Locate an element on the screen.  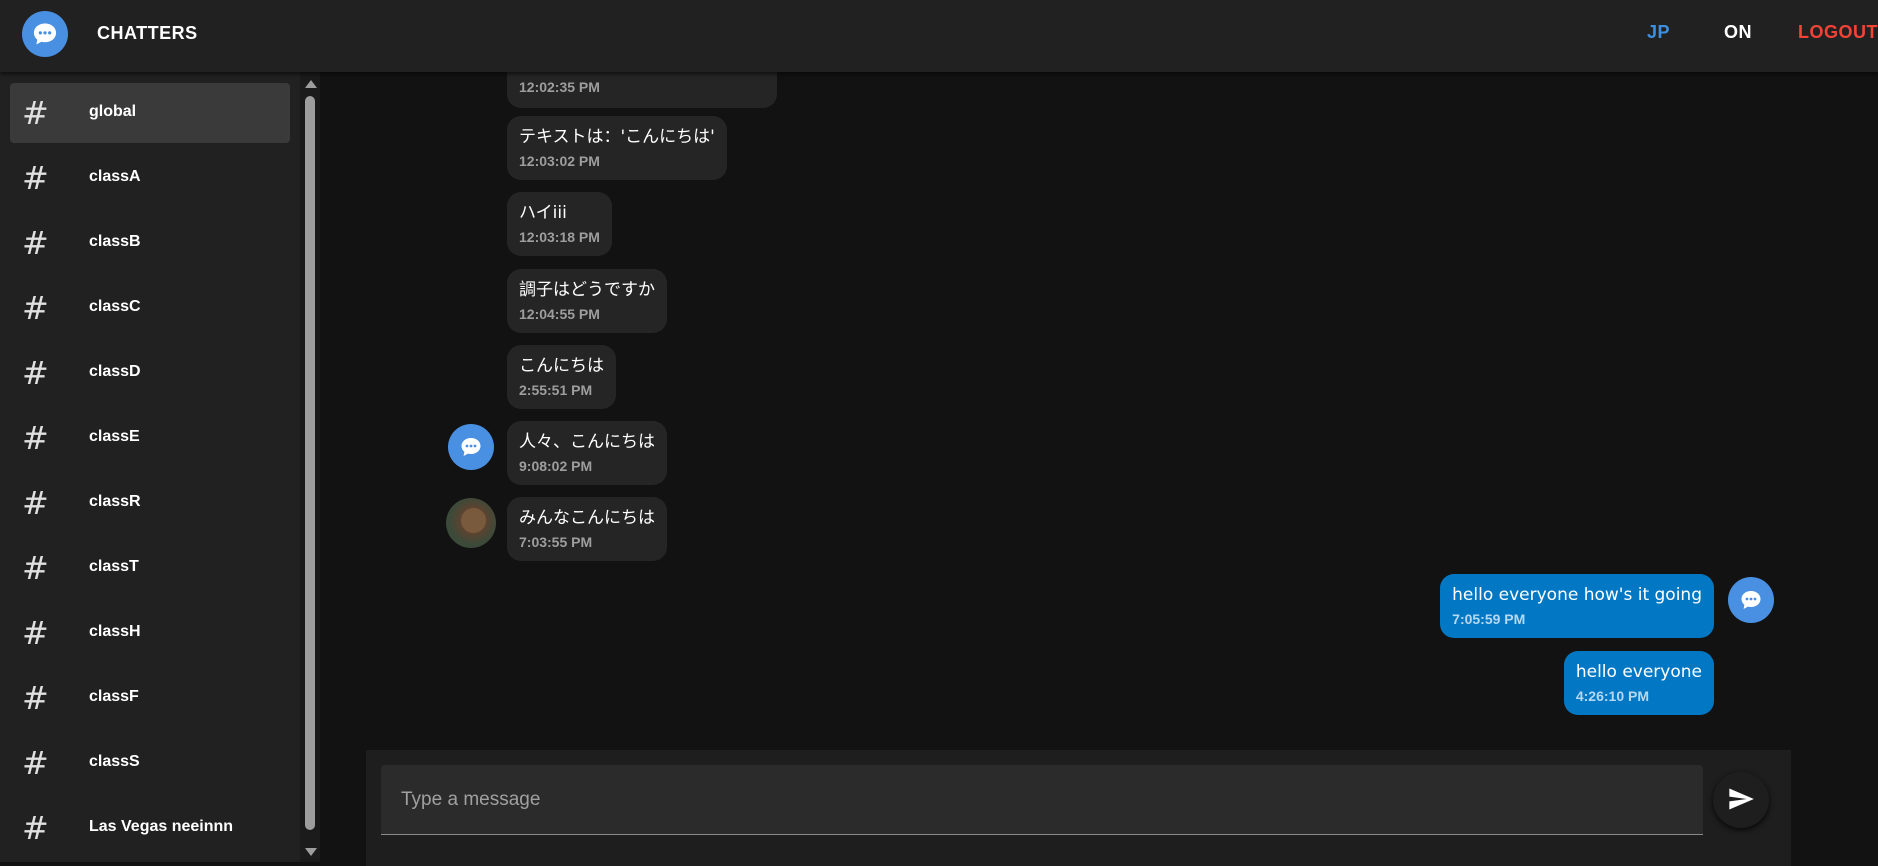
message-text: 調子はどうですか is located at coordinates (587, 290).